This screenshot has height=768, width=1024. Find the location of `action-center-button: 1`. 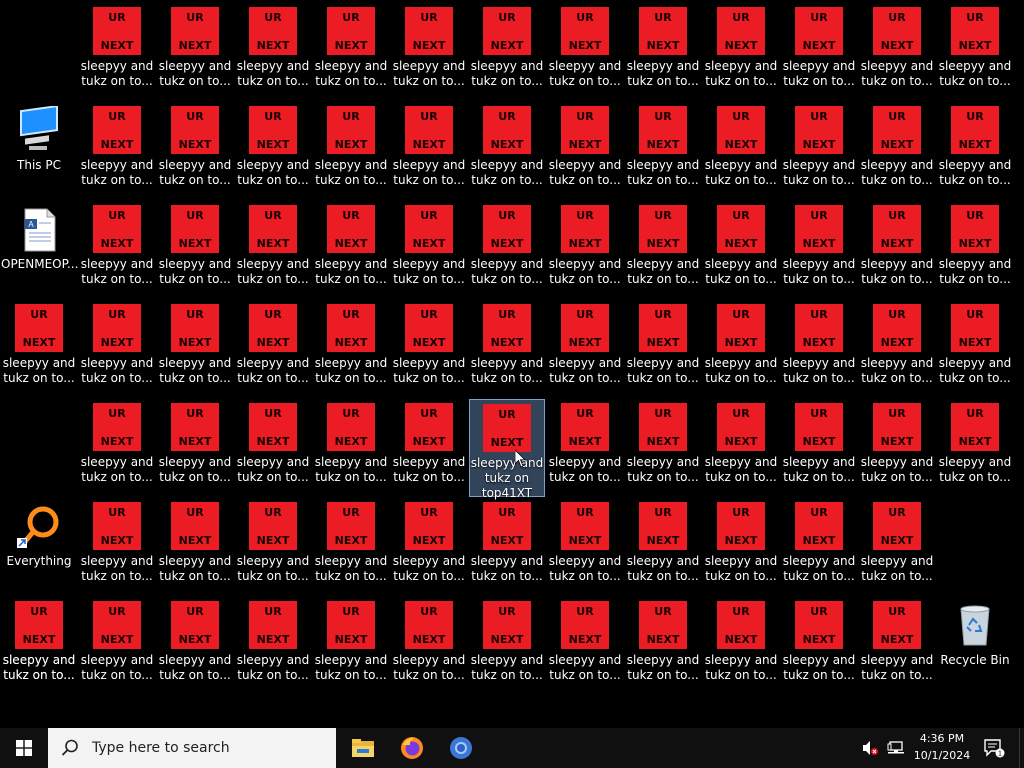

action-center-button: 1 is located at coordinates (994, 748).